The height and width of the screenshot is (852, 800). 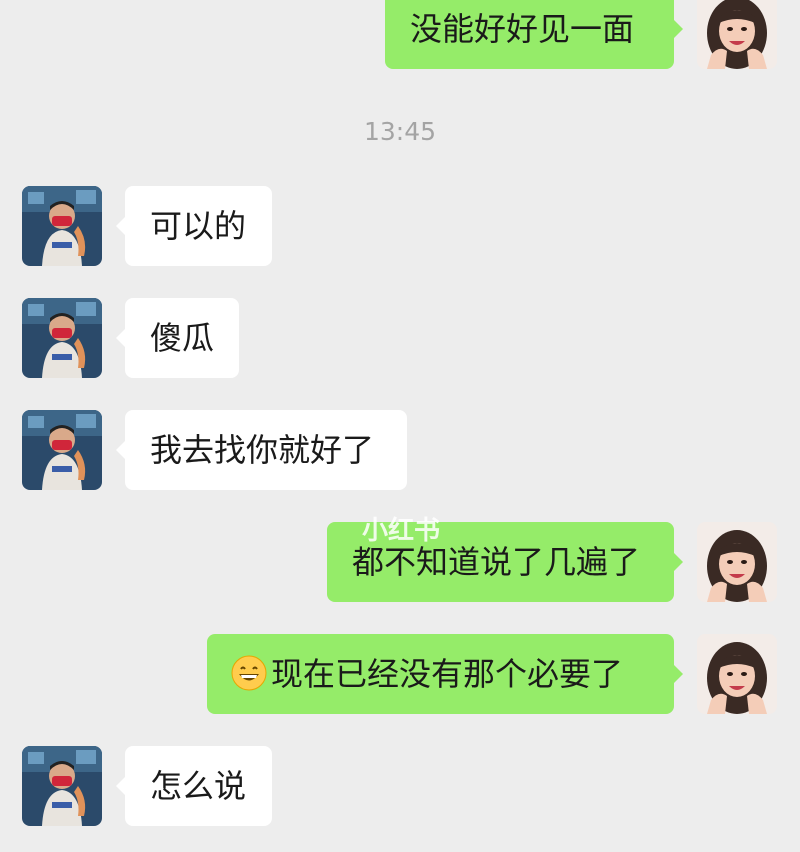 What do you see at coordinates (401, 531) in the screenshot?
I see `xiaohongshu-watermark: 小红书` at bounding box center [401, 531].